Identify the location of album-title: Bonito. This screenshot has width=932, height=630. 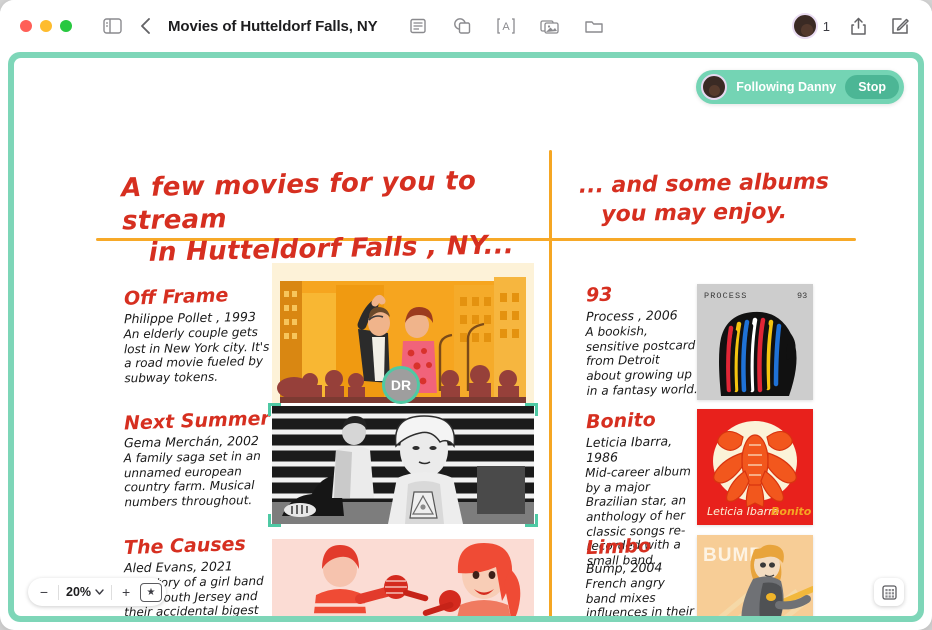
(621, 421).